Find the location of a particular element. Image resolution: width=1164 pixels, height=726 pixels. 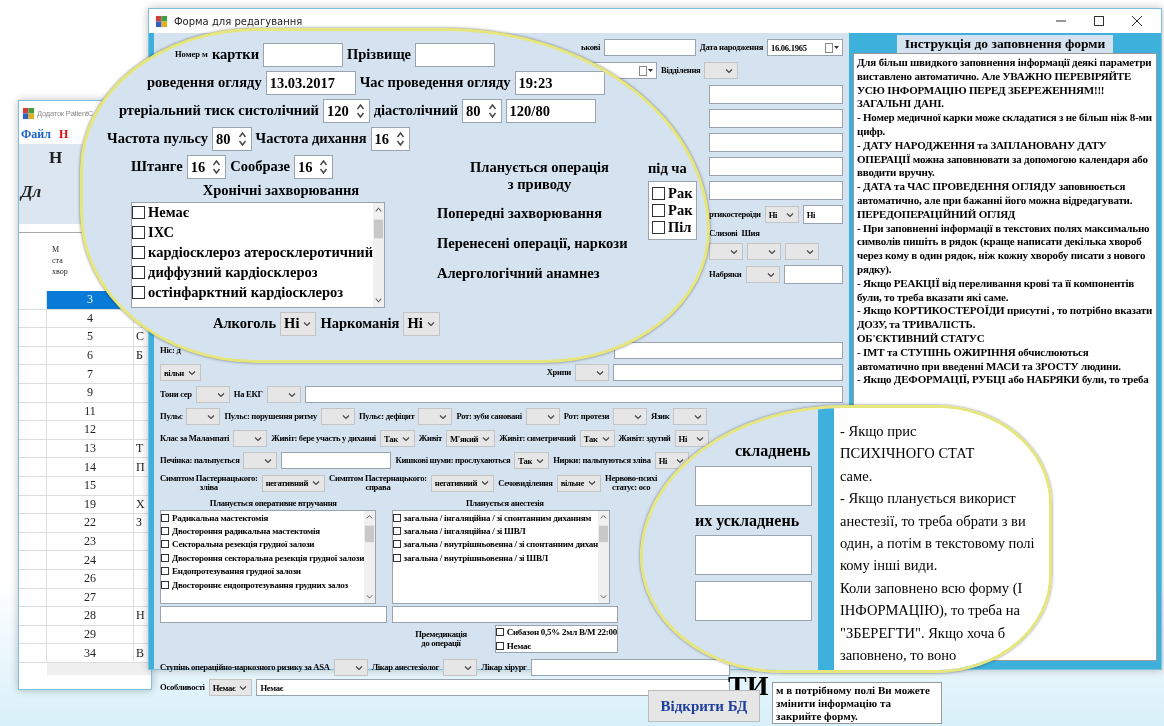

field-label: Особливості is located at coordinates (182, 688).